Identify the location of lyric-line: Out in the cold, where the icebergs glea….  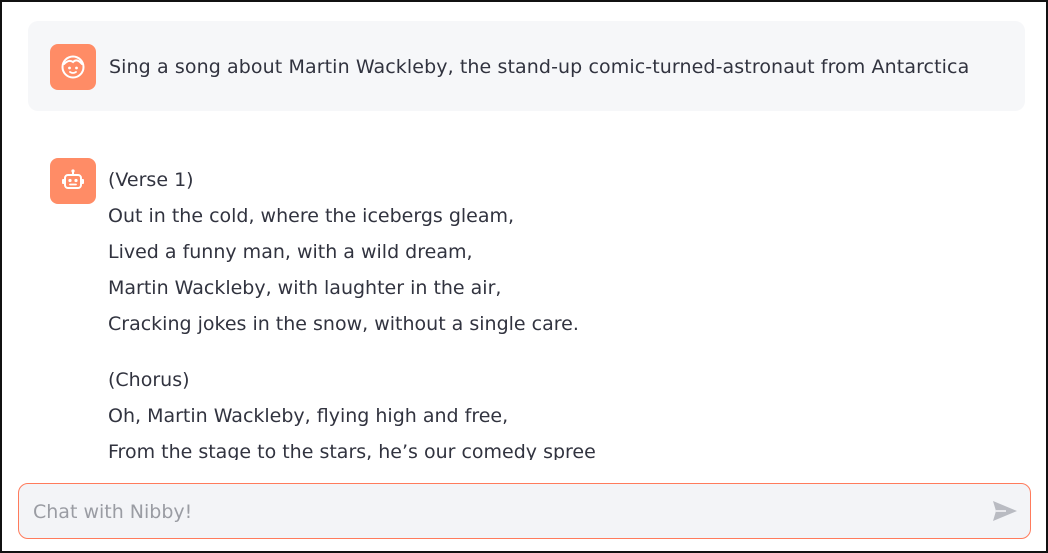
(311, 216).